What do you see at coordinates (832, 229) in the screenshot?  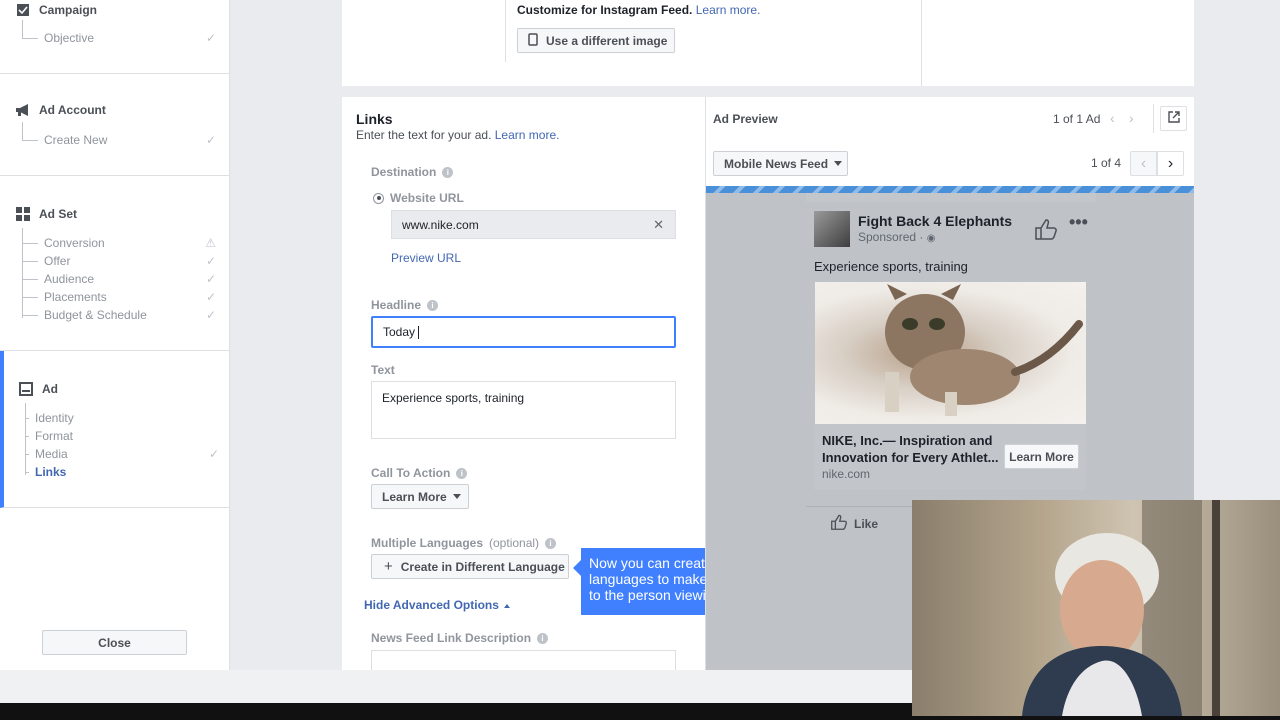 I see `page-avatar` at bounding box center [832, 229].